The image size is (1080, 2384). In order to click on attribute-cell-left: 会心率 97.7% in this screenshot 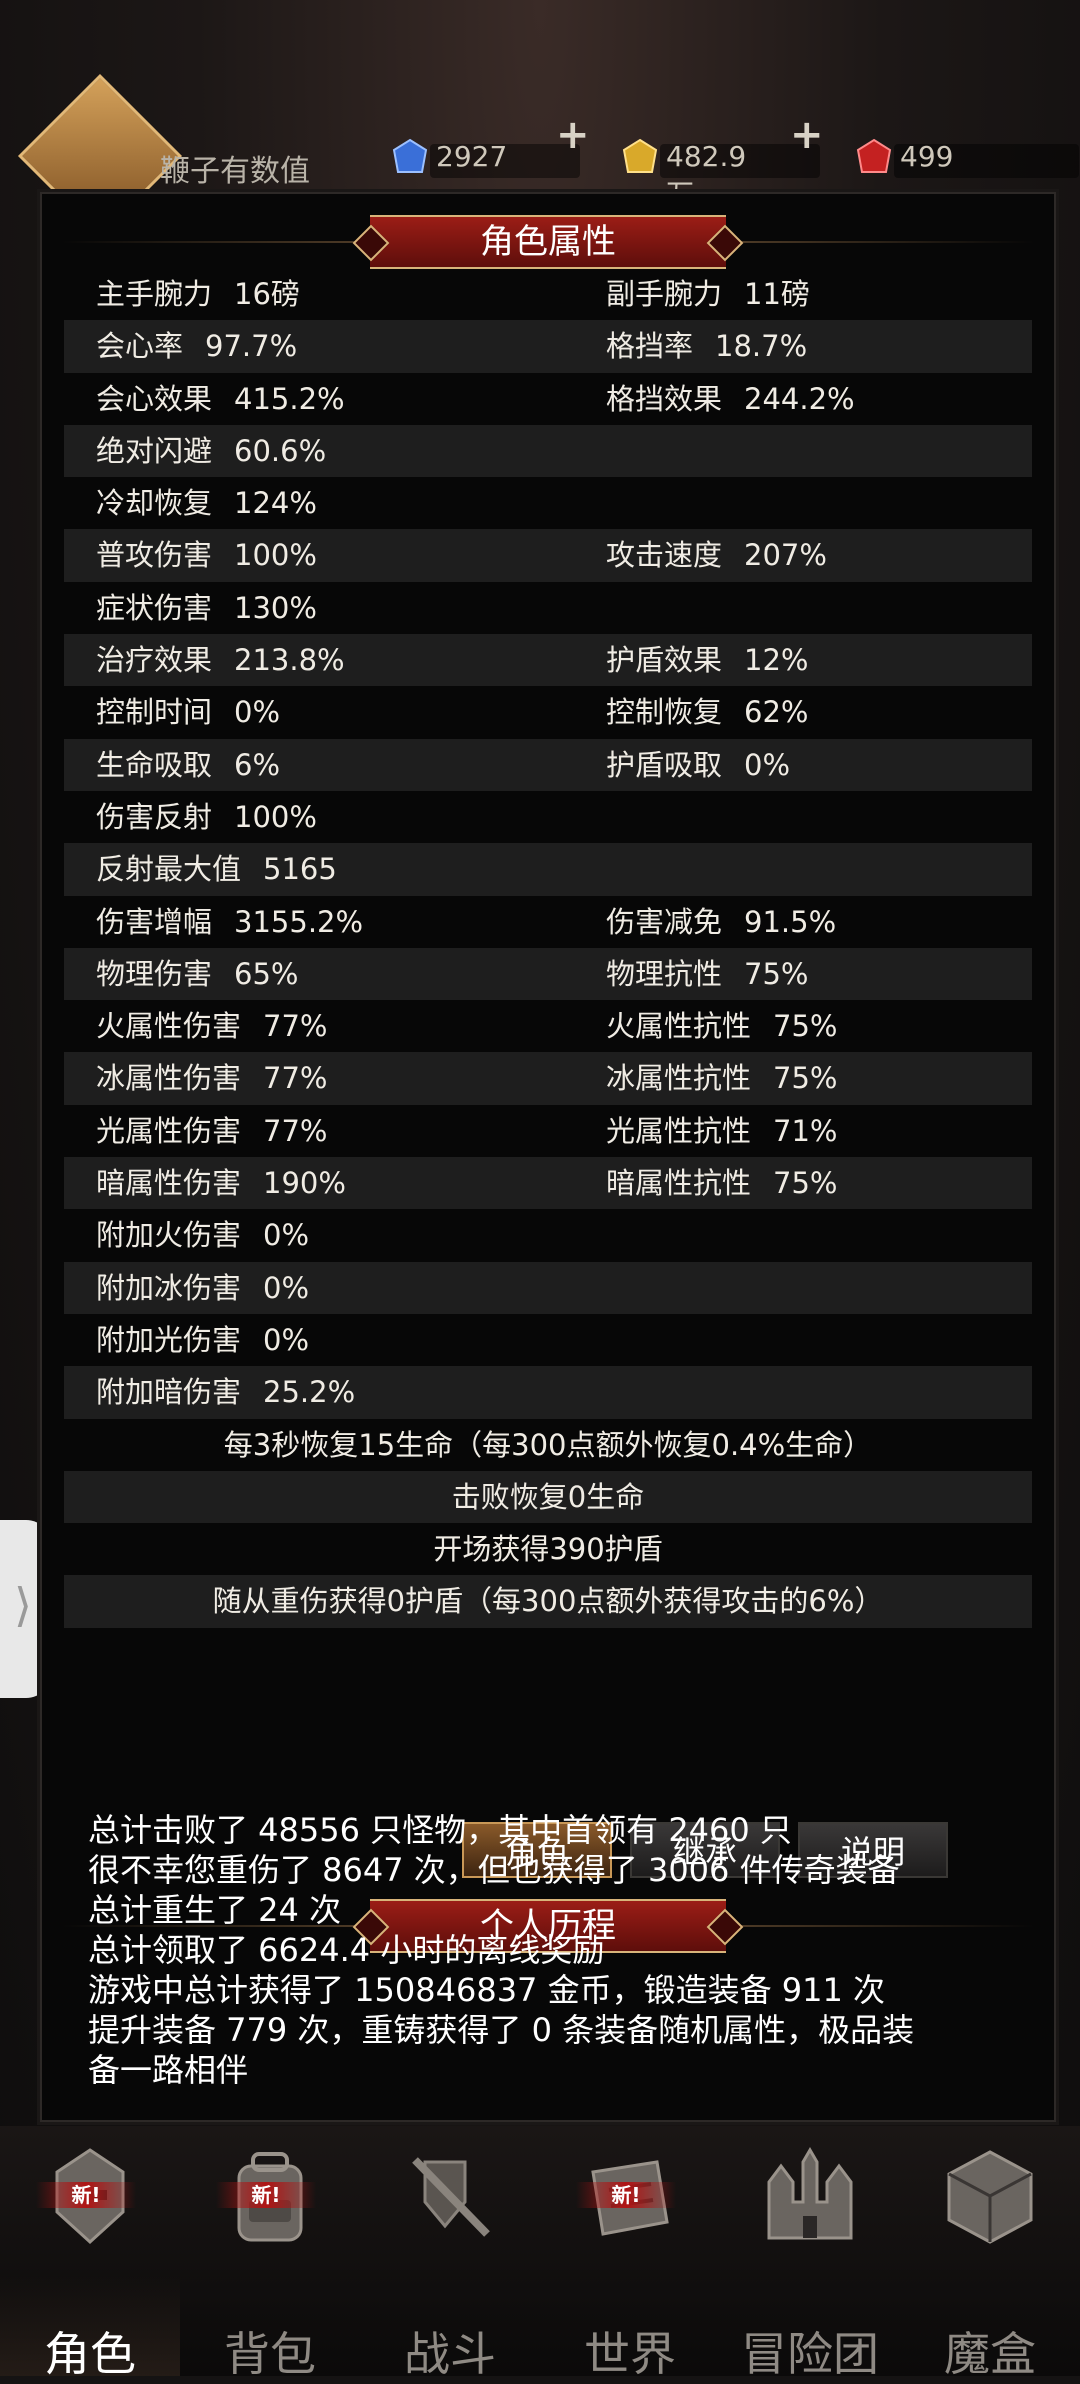, I will do `click(196, 346)`.